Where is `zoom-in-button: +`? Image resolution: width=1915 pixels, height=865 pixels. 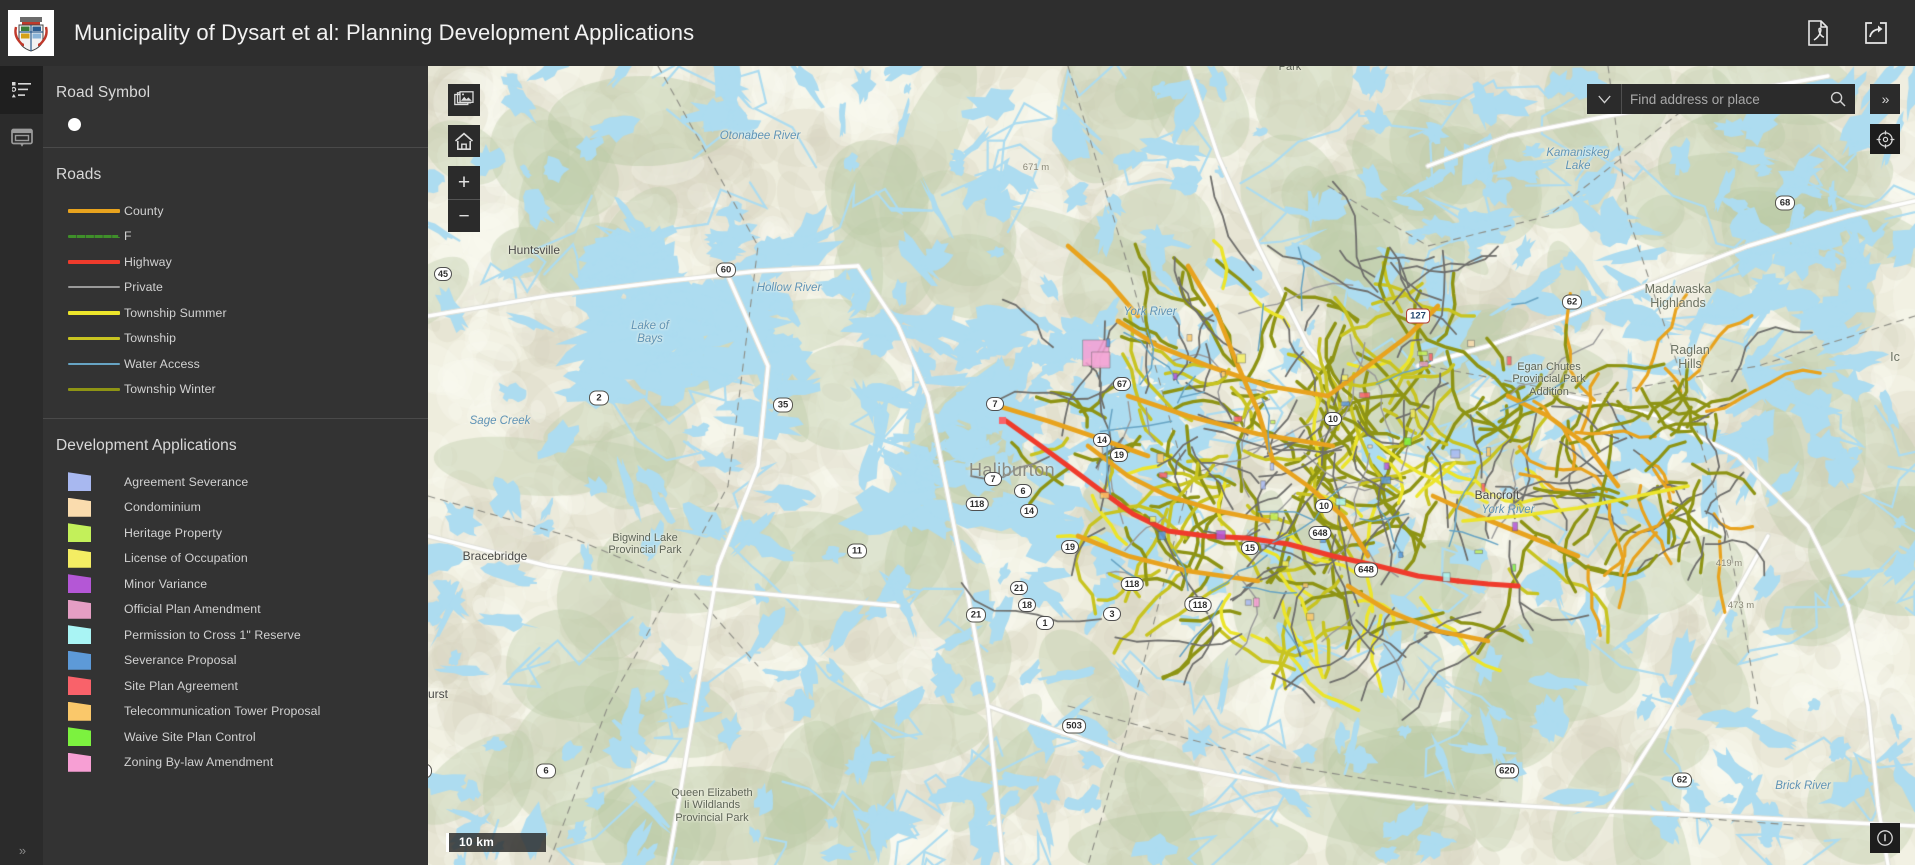
zoom-in-button: + is located at coordinates (464, 182).